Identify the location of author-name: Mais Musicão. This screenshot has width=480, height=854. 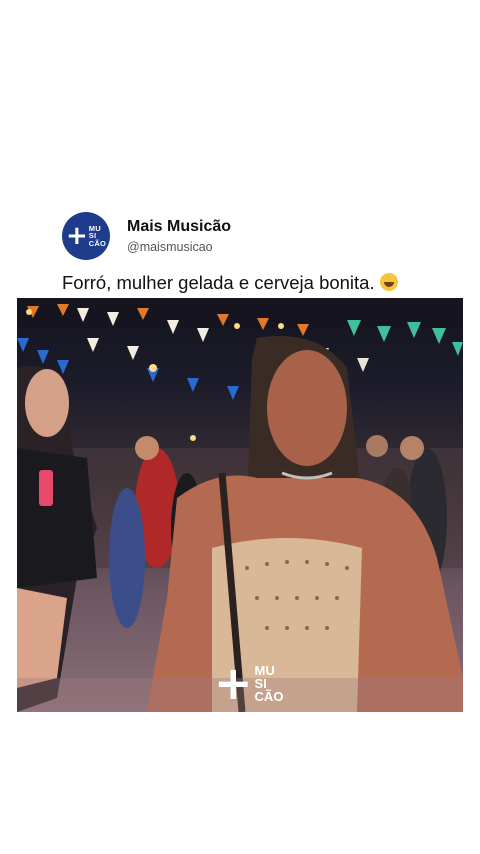
(179, 227).